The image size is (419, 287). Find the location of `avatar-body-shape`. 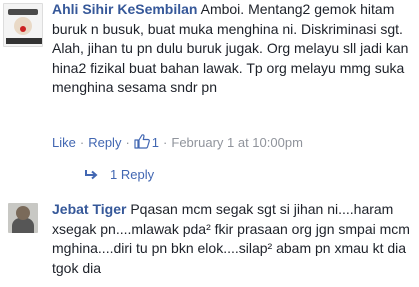

avatar-body-shape is located at coordinates (23, 225).